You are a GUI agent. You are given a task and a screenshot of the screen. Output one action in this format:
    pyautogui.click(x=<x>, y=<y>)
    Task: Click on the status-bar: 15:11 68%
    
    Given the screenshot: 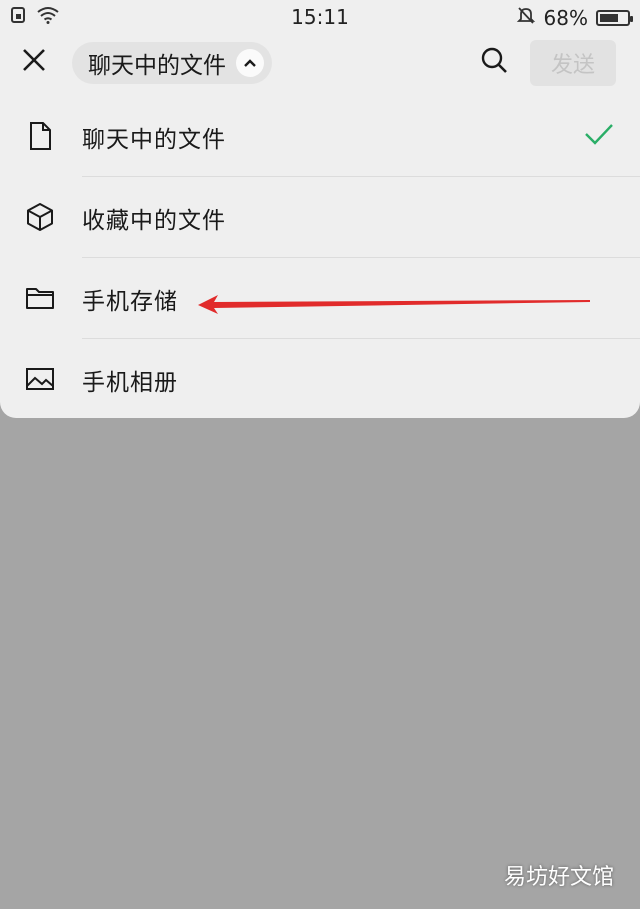 What is the action you would take?
    pyautogui.click(x=320, y=17)
    